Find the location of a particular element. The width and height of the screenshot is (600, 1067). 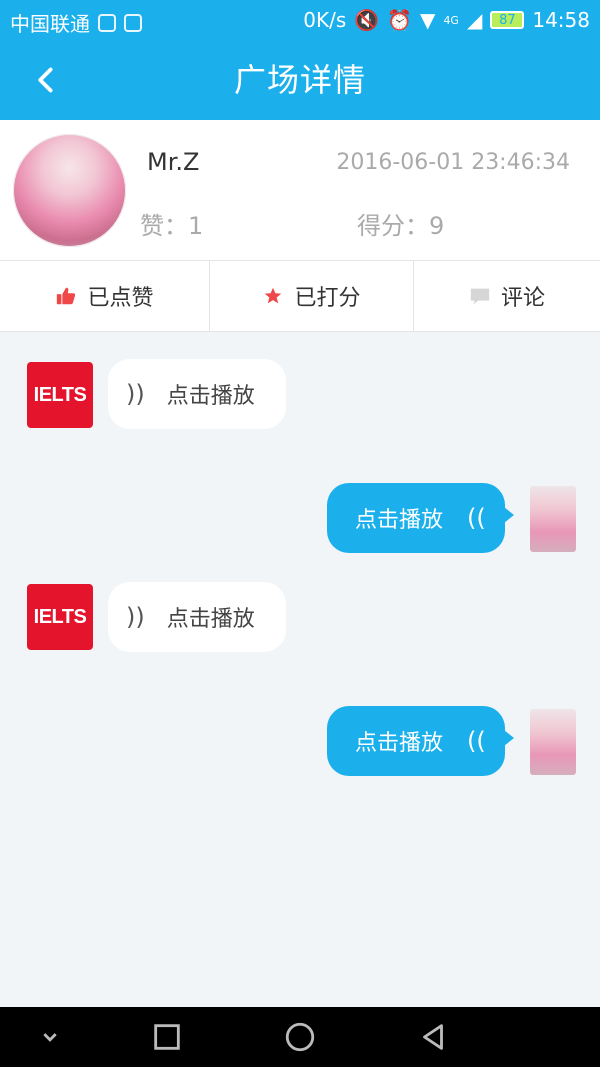

home-button is located at coordinates (300, 1037).